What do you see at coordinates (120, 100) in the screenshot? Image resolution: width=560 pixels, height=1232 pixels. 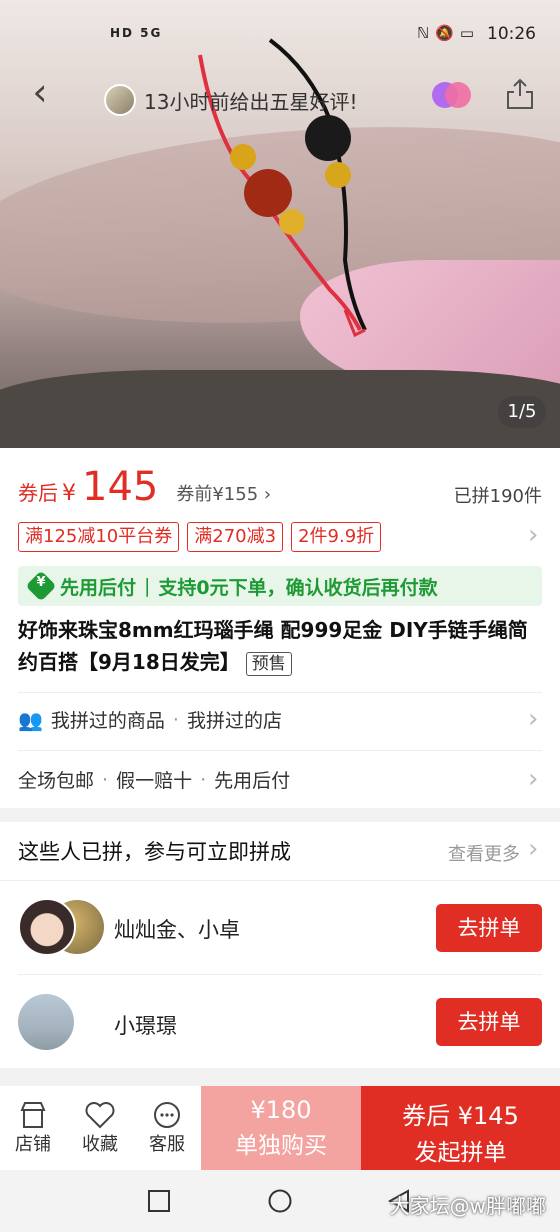 I see `reviewer-avatar` at bounding box center [120, 100].